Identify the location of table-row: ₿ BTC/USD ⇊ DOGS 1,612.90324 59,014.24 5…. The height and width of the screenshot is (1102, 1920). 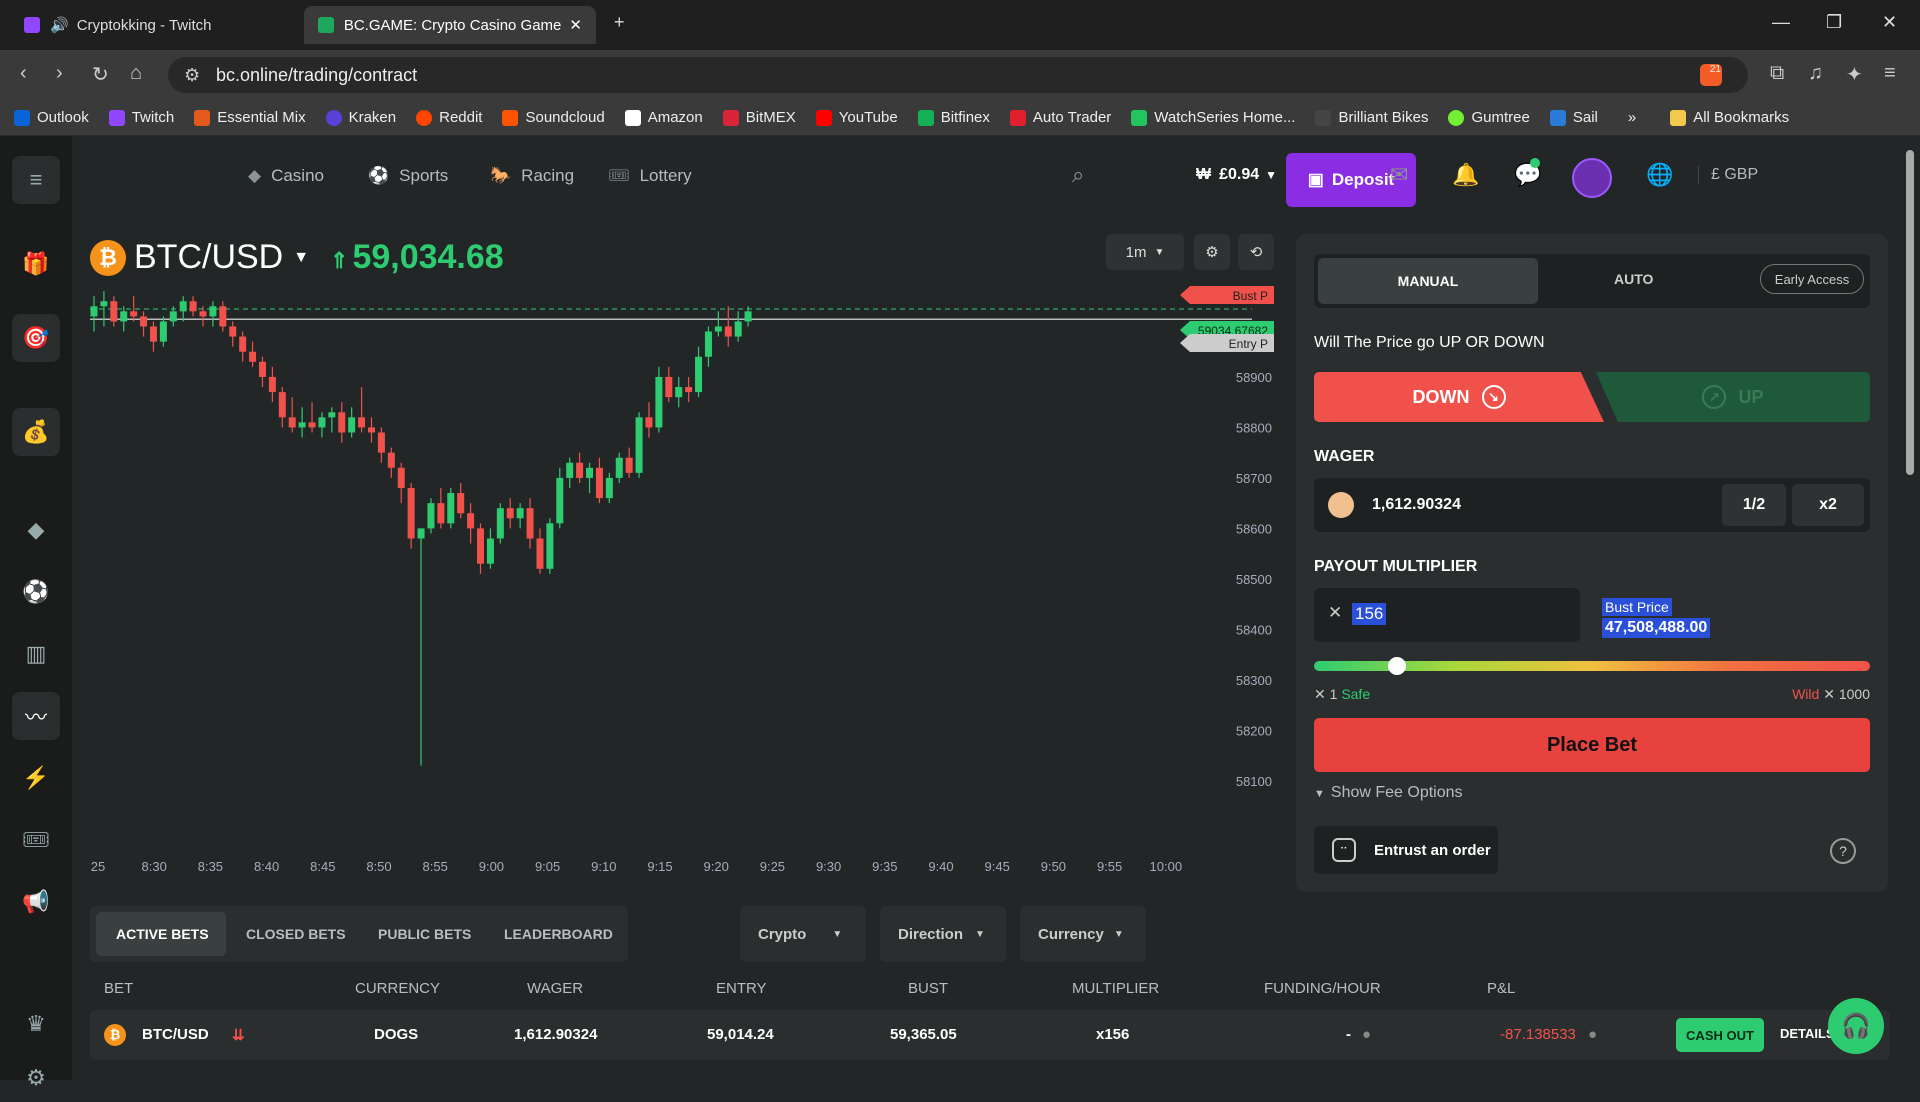
(990, 1035).